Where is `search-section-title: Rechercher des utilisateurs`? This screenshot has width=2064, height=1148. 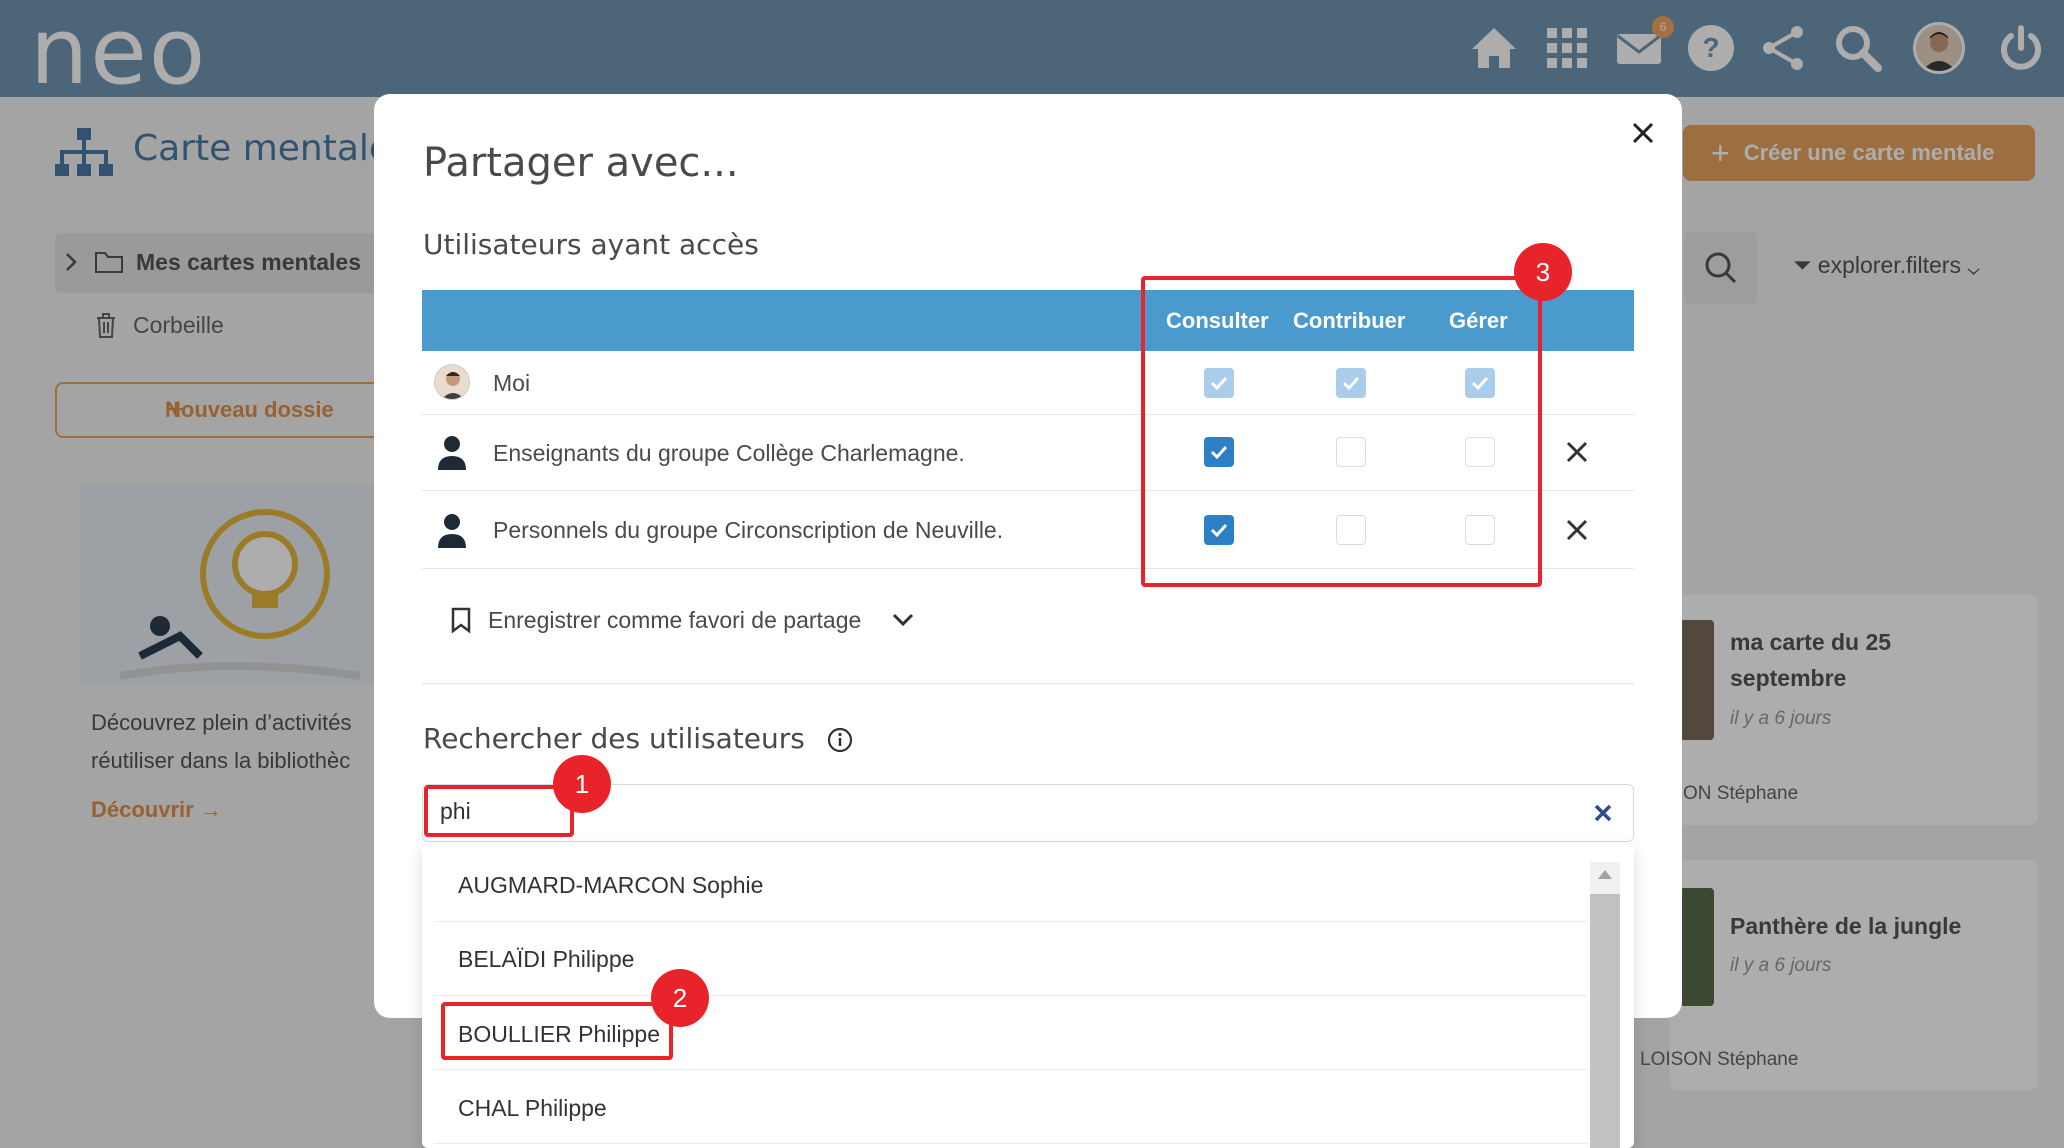 search-section-title: Rechercher des utilisateurs is located at coordinates (614, 738).